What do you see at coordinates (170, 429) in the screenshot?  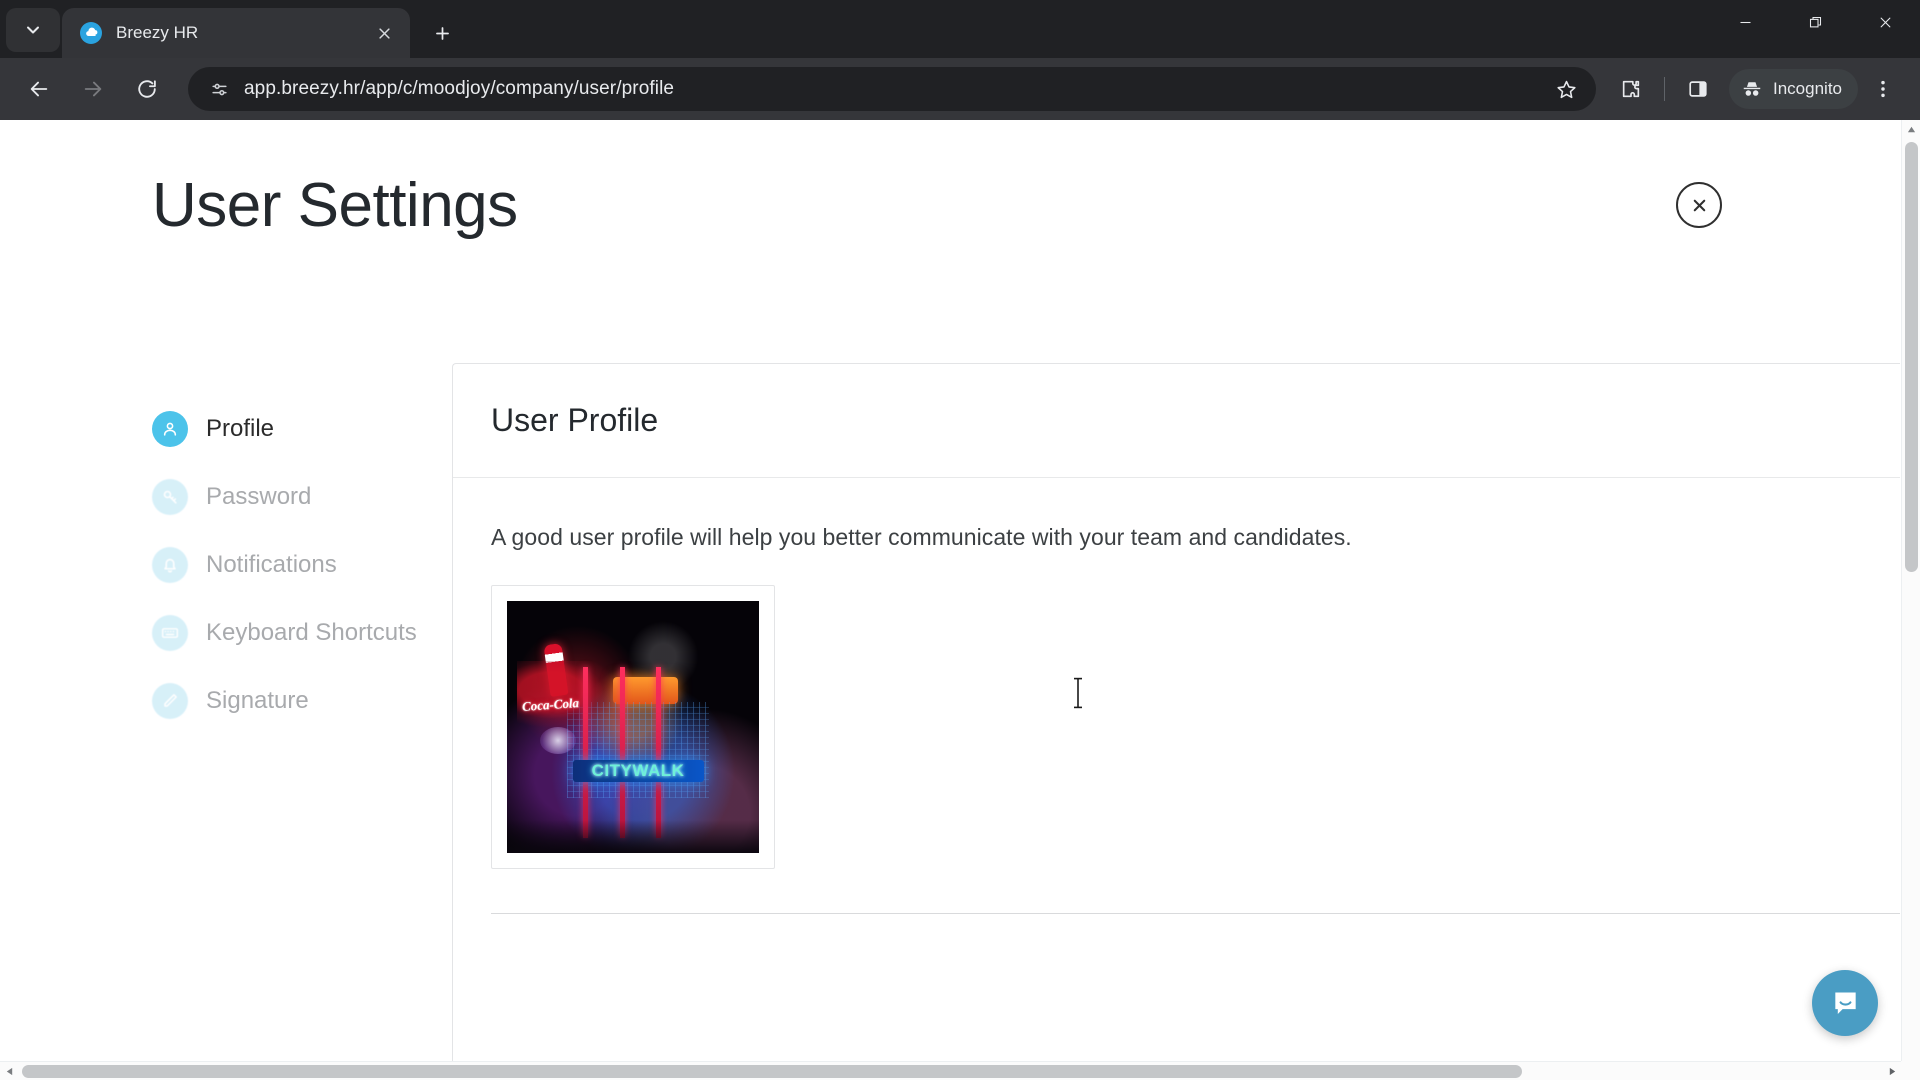 I see `user-icon` at bounding box center [170, 429].